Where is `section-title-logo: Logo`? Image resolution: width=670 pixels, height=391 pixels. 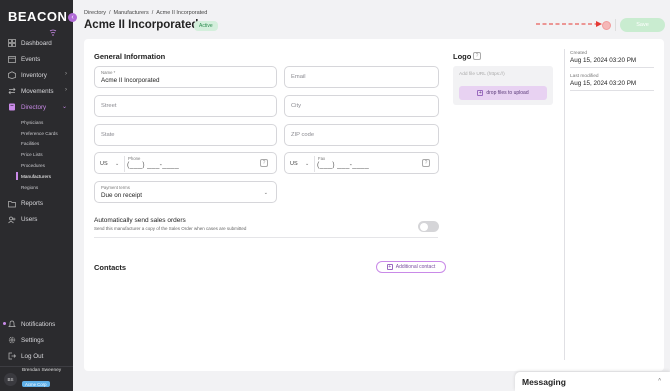 section-title-logo: Logo is located at coordinates (462, 56).